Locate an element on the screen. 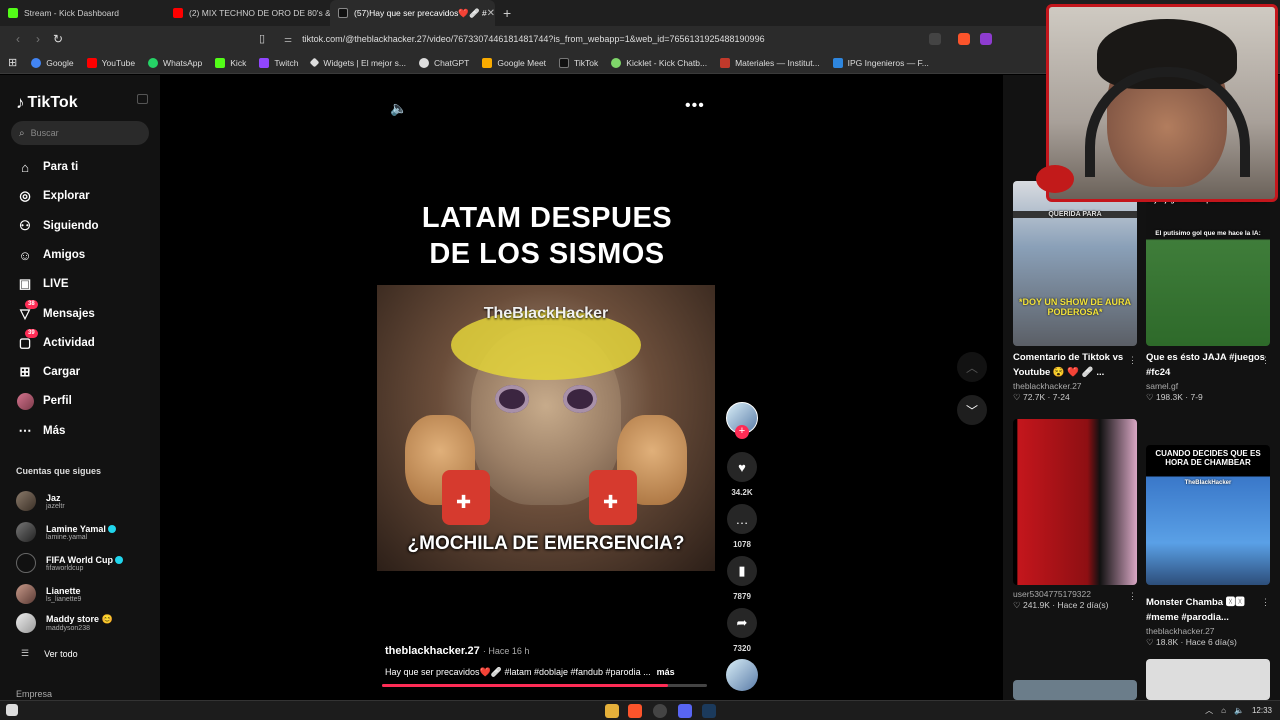 This screenshot has height=720, width=1280. bookmark-youtube: YouTube is located at coordinates (110, 62).